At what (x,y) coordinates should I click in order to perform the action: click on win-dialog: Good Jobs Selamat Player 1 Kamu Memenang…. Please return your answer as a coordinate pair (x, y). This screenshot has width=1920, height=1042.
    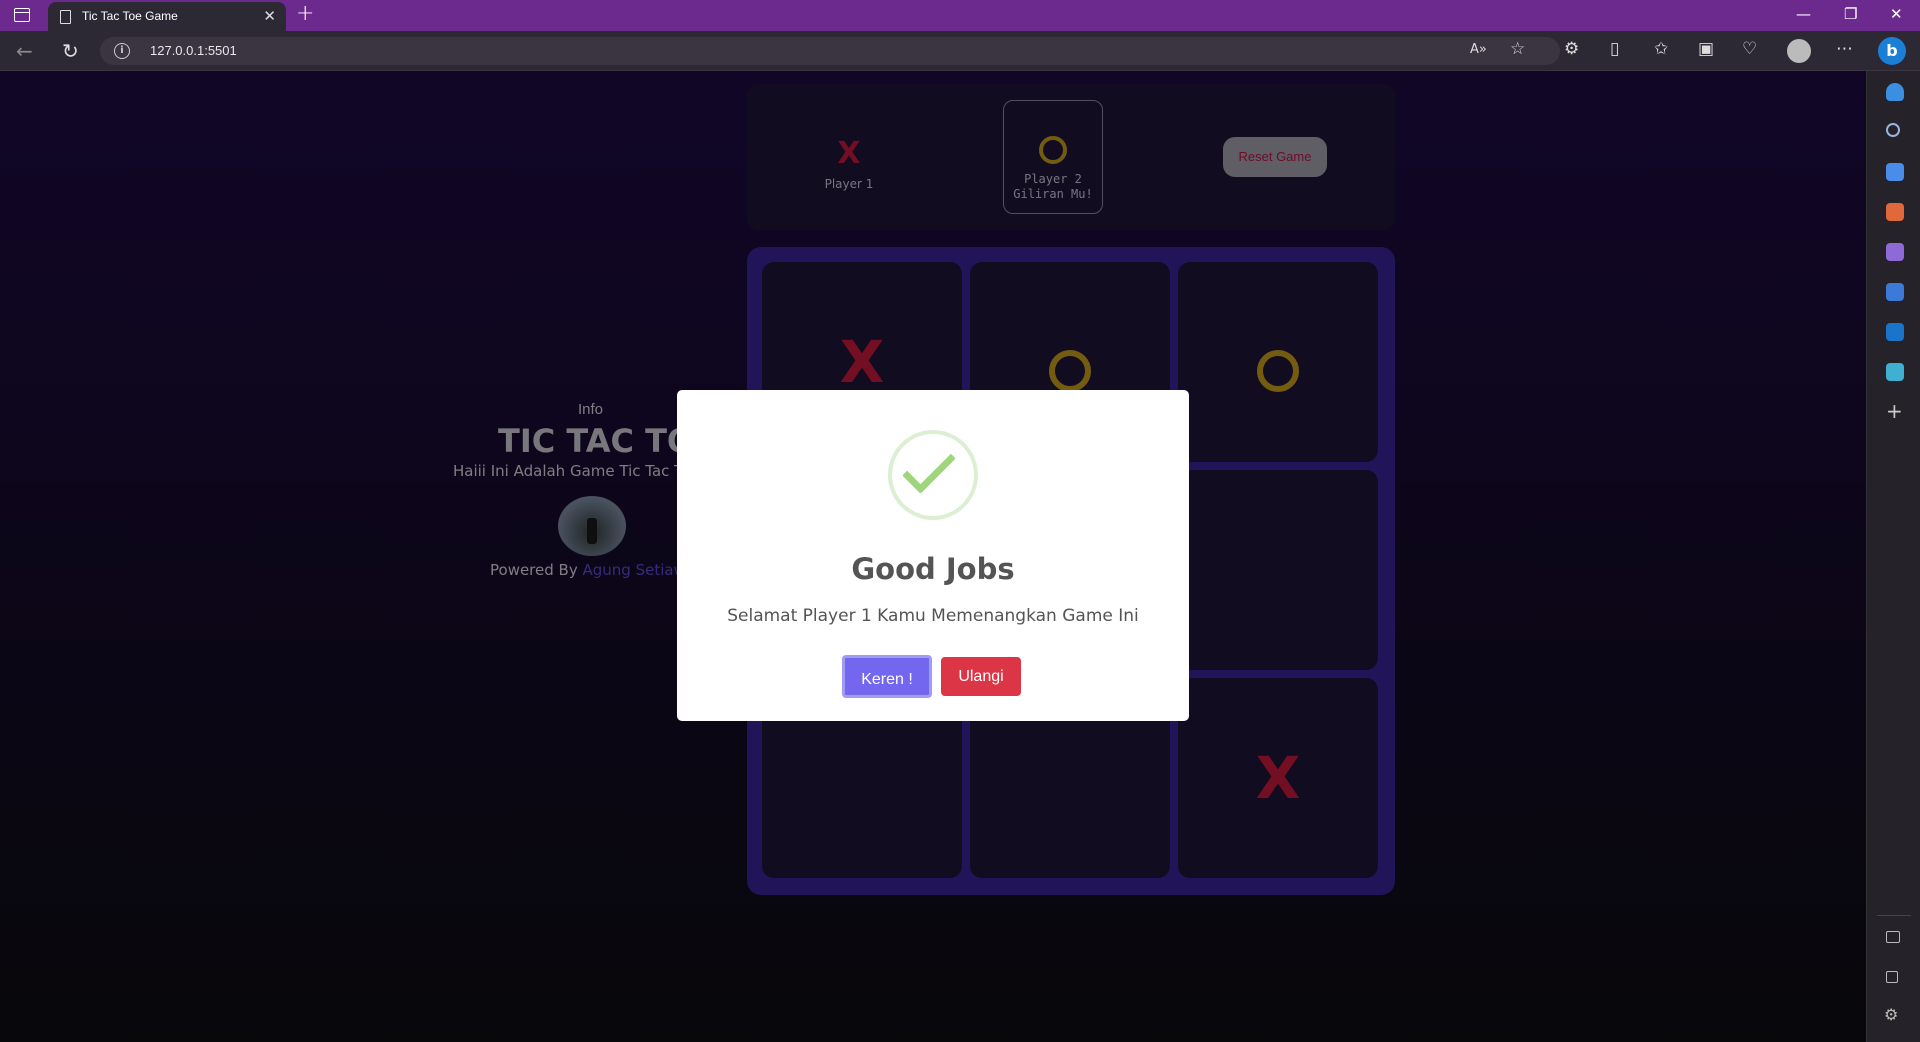
    Looking at the image, I should click on (933, 555).